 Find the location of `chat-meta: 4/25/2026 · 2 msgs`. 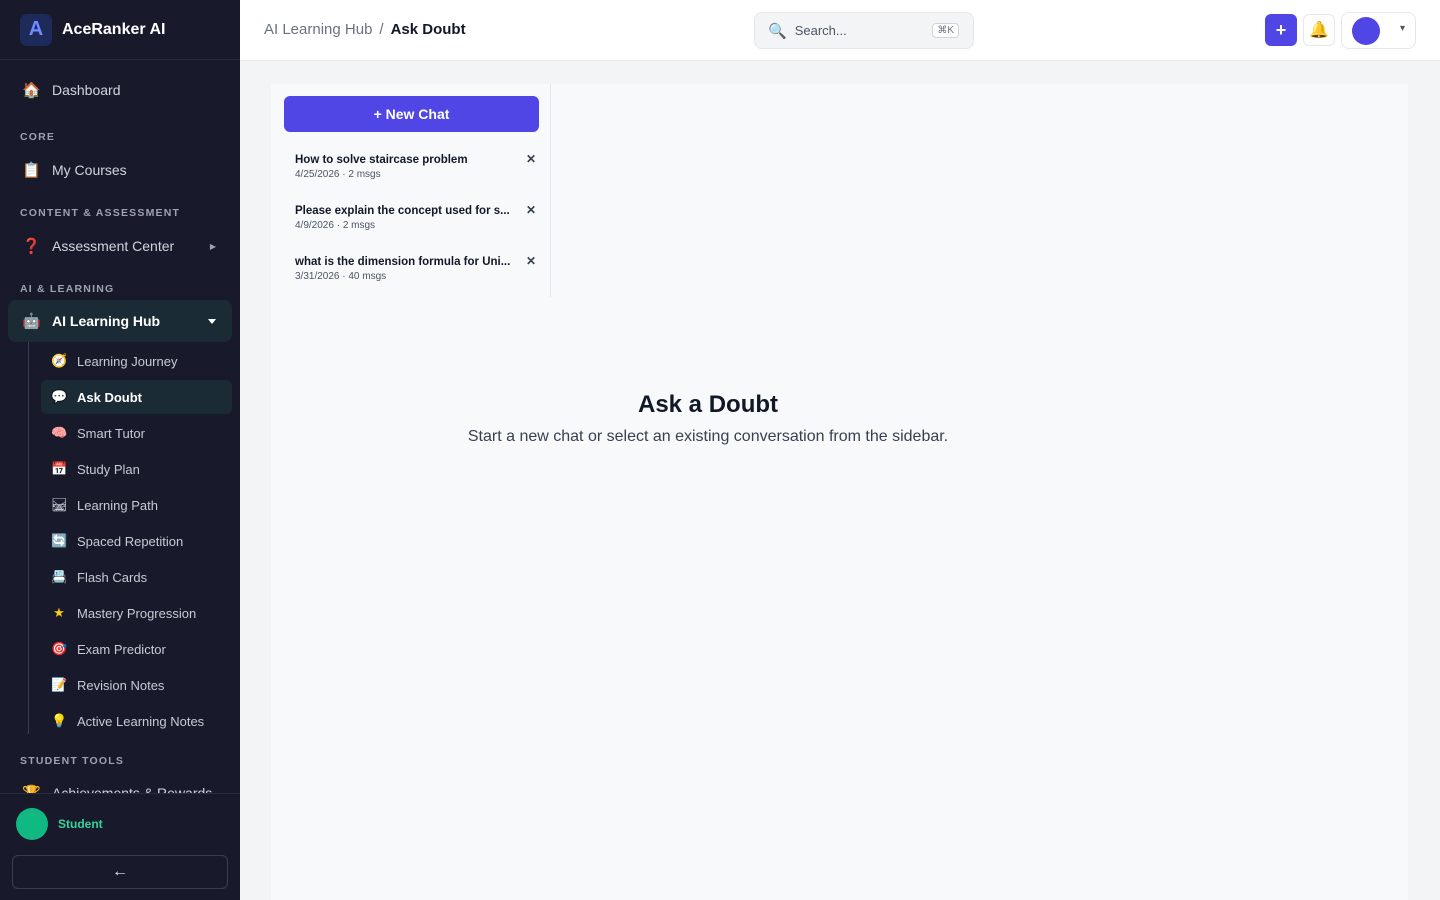

chat-meta: 4/25/2026 · 2 msgs is located at coordinates (338, 174).